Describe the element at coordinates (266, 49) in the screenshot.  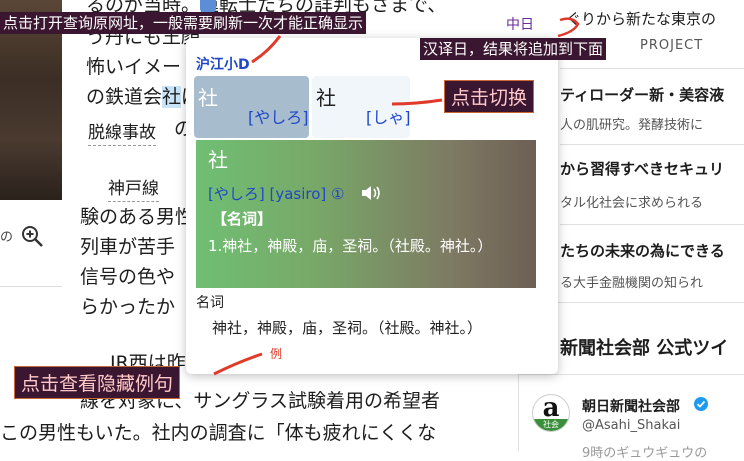
I see `arrow-to-source` at that location.